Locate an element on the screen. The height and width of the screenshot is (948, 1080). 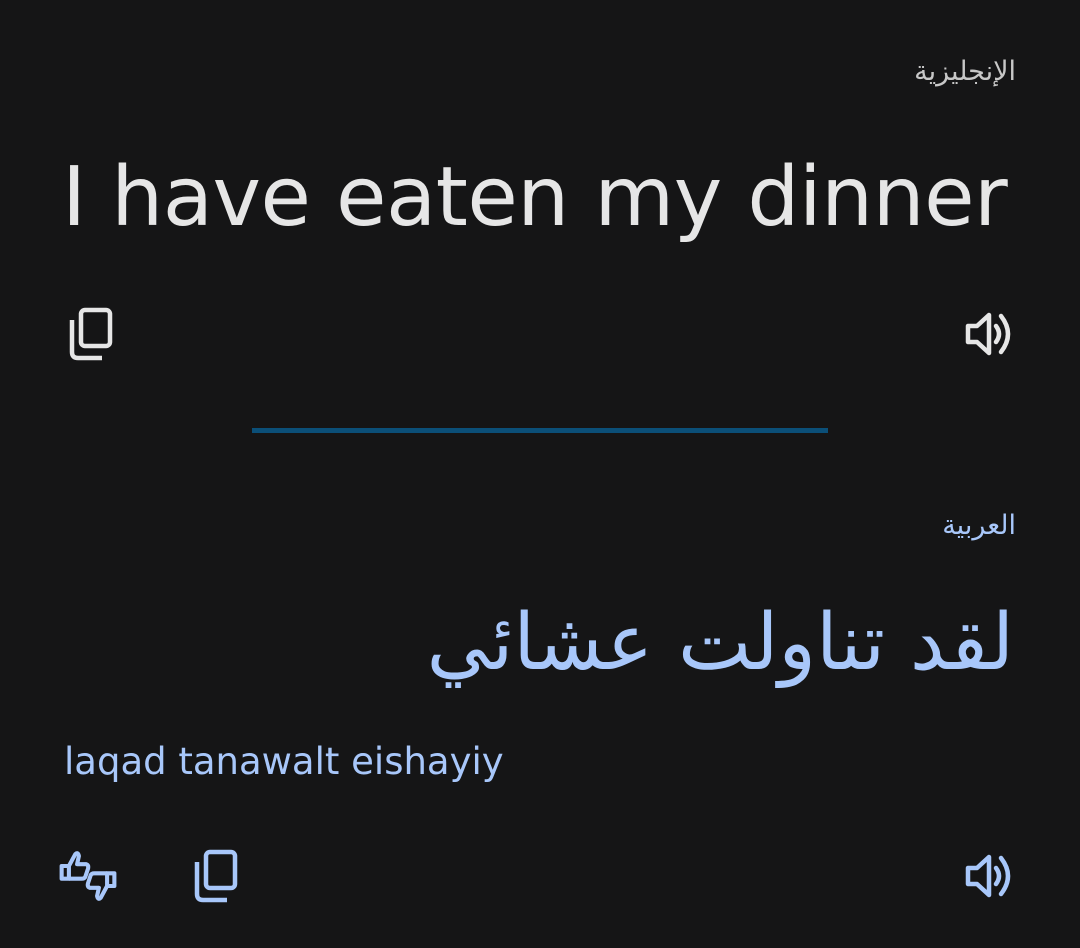
source-language-label: الإنجليزية is located at coordinates (965, 71).